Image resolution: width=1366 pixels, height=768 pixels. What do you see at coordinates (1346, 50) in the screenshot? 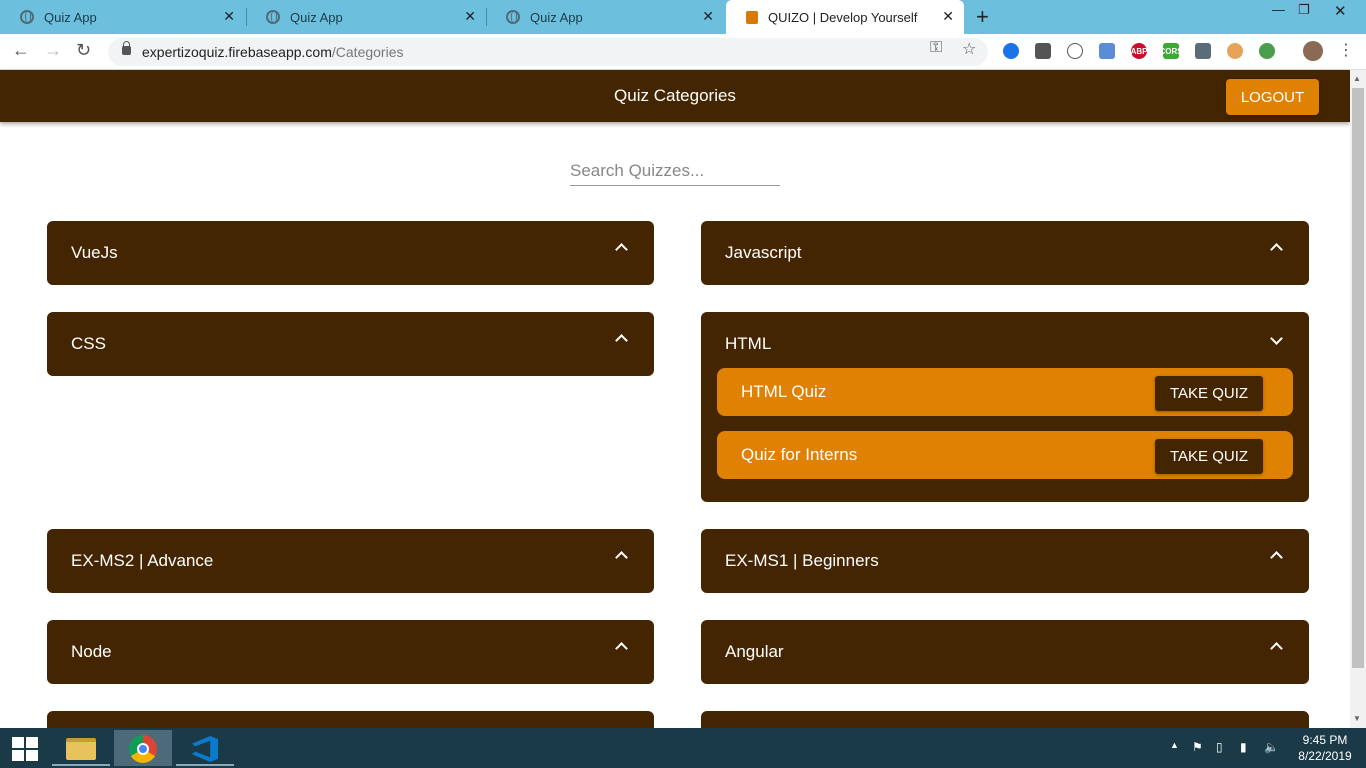
I see `menu-kebab-icon: ⋮` at bounding box center [1346, 50].